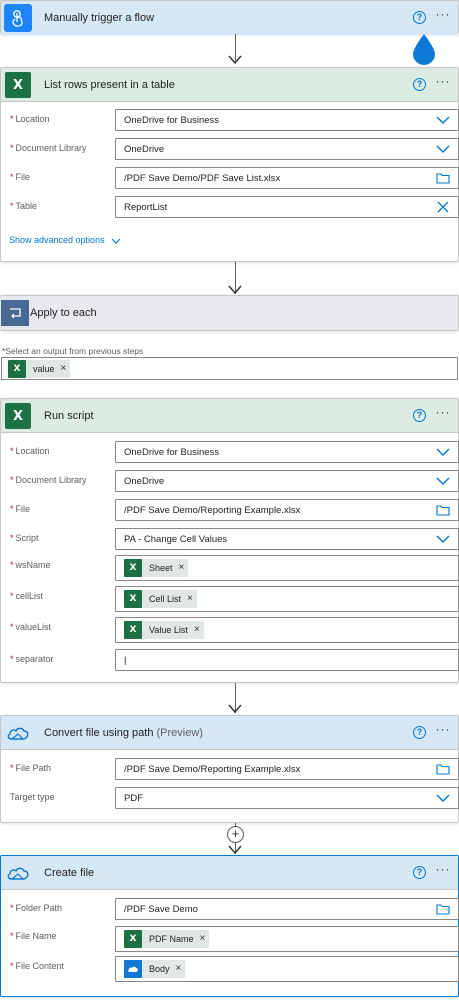 This screenshot has width=459, height=1000. What do you see at coordinates (32, 659) in the screenshot?
I see `separator-label: * separator` at bounding box center [32, 659].